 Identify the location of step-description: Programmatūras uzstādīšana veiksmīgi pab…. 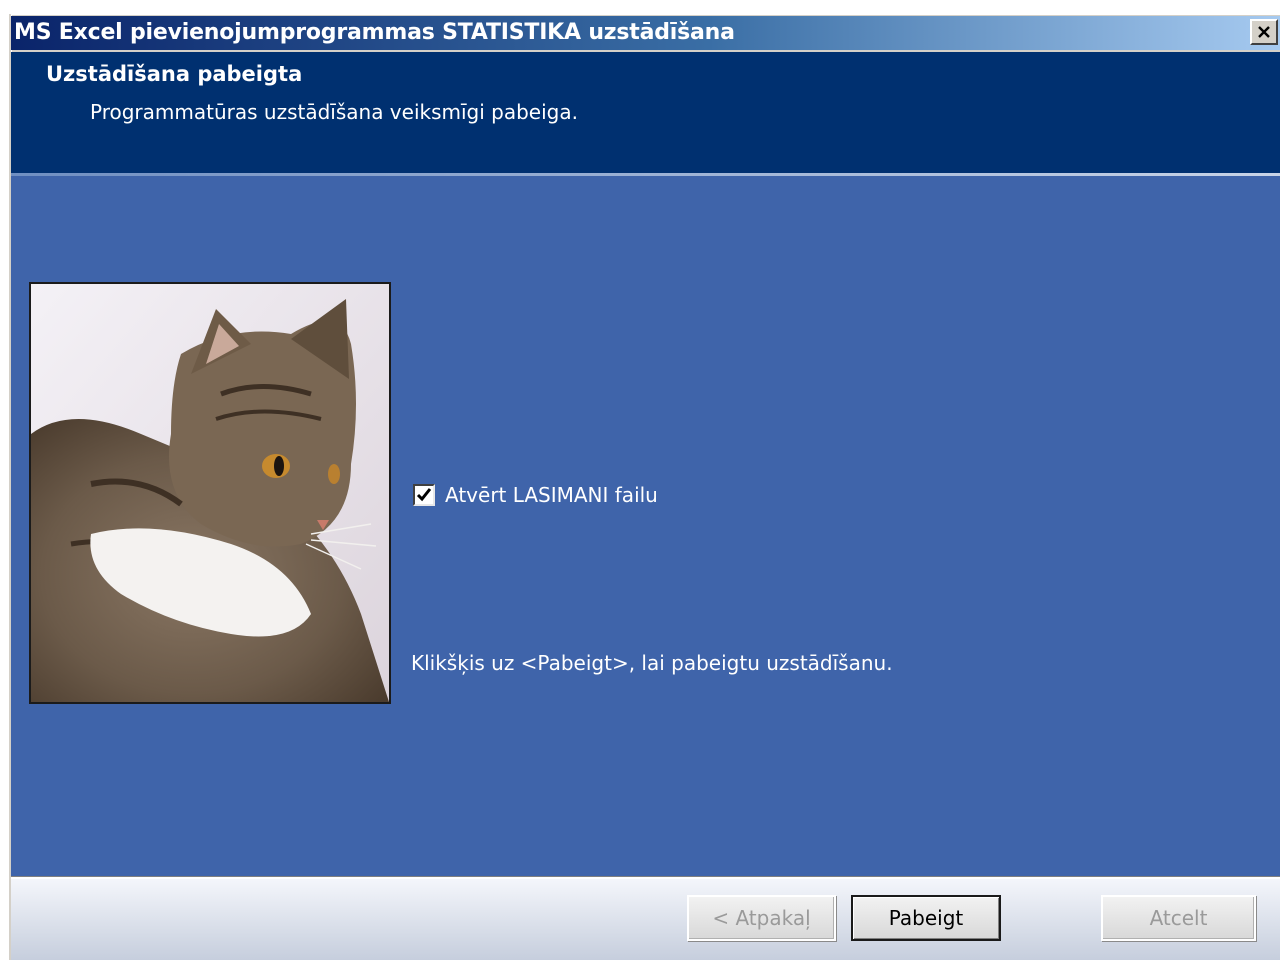
(334, 112).